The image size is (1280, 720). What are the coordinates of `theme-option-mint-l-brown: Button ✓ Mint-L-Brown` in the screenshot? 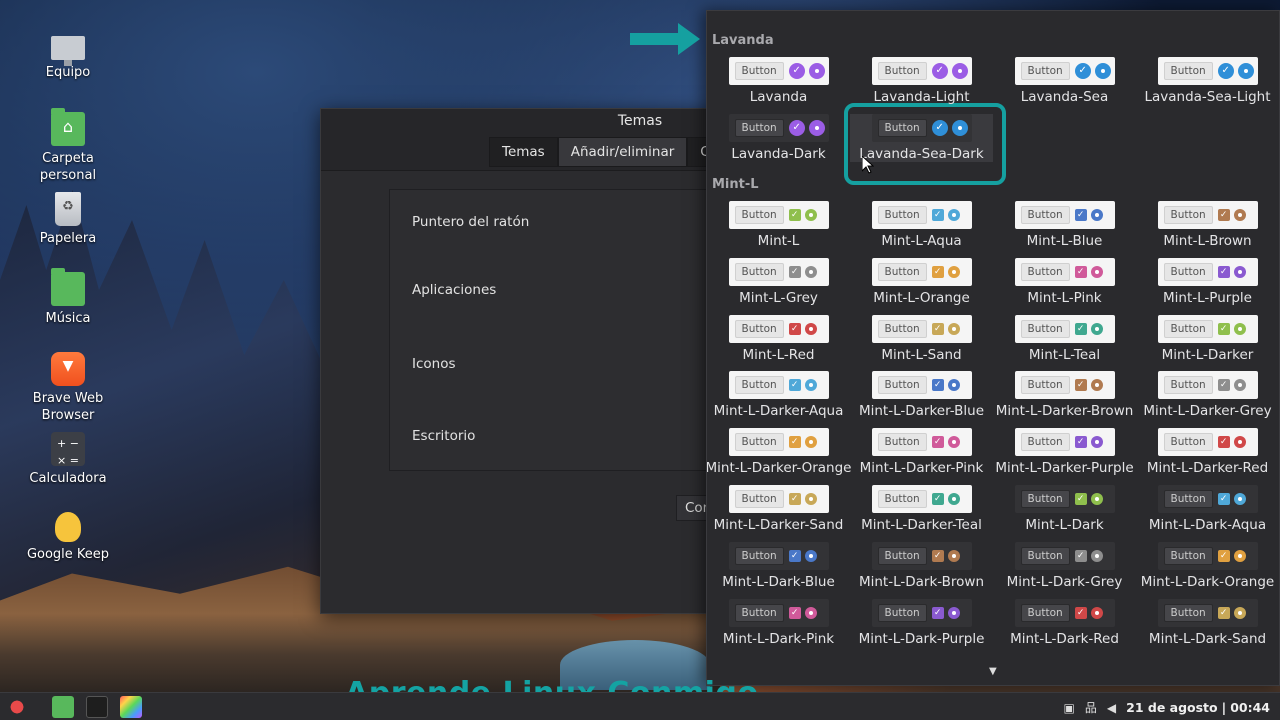 It's located at (1207, 225).